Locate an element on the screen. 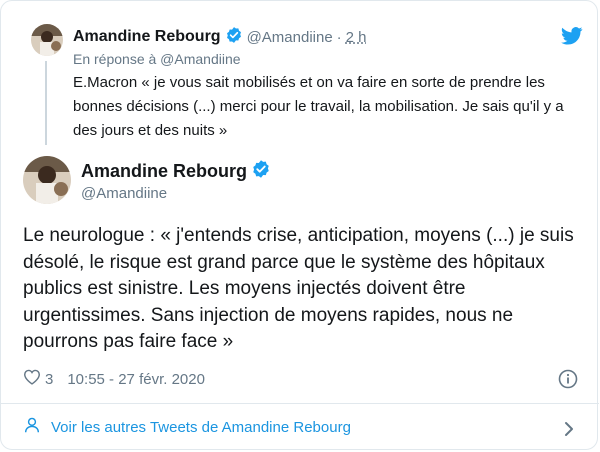 This screenshot has height=452, width=600. main-author-row: Amandine Rebourg is located at coordinates (176, 171).